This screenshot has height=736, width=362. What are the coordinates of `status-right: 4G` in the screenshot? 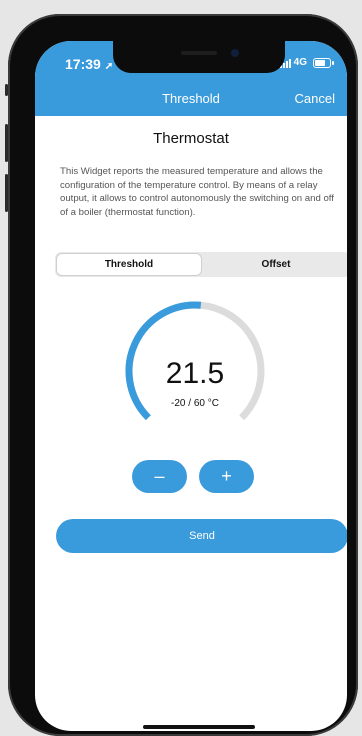 It's located at (306, 62).